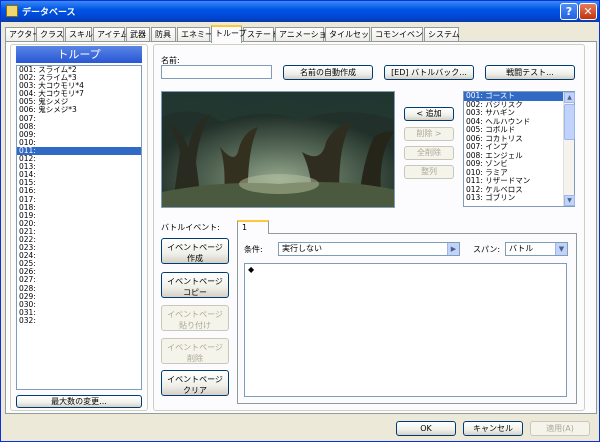 The width and height of the screenshot is (600, 442). I want to click on tab-1: クラス, so click(50, 34).